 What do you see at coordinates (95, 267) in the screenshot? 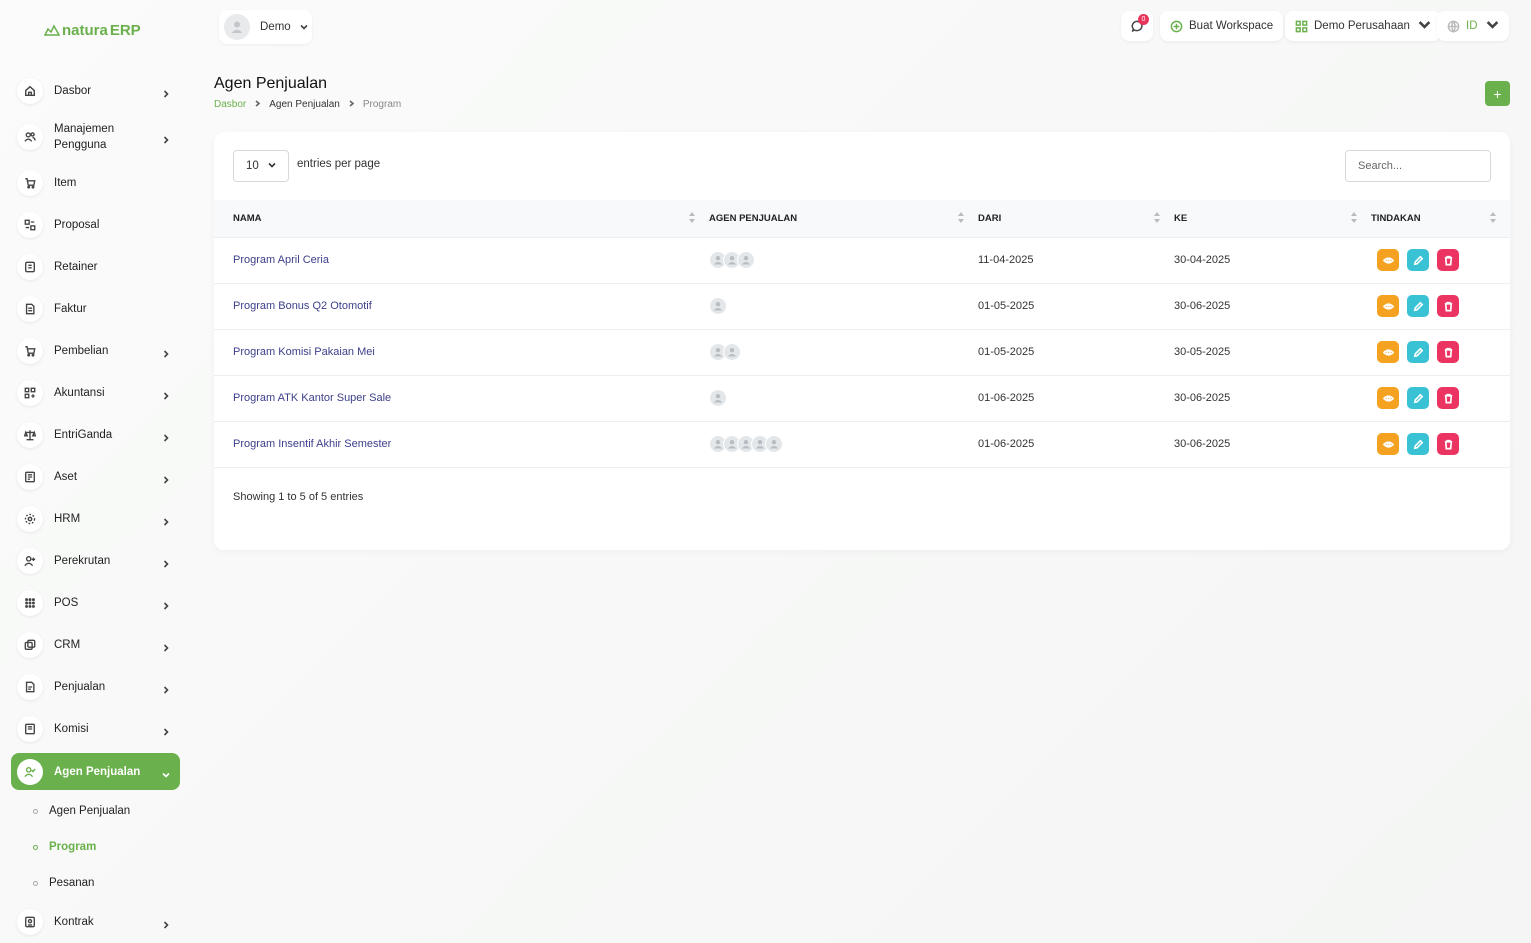
I see `sidebar-item-retainer: Retainer` at bounding box center [95, 267].